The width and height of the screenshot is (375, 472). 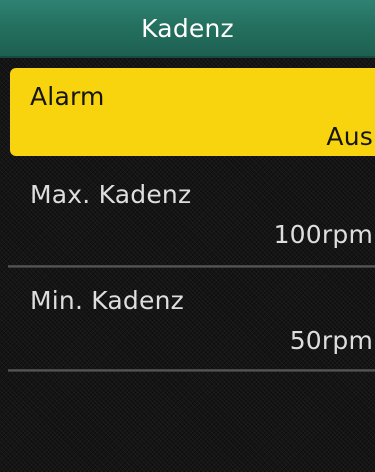 What do you see at coordinates (67, 96) in the screenshot?
I see `menu-item-label: Alarm` at bounding box center [67, 96].